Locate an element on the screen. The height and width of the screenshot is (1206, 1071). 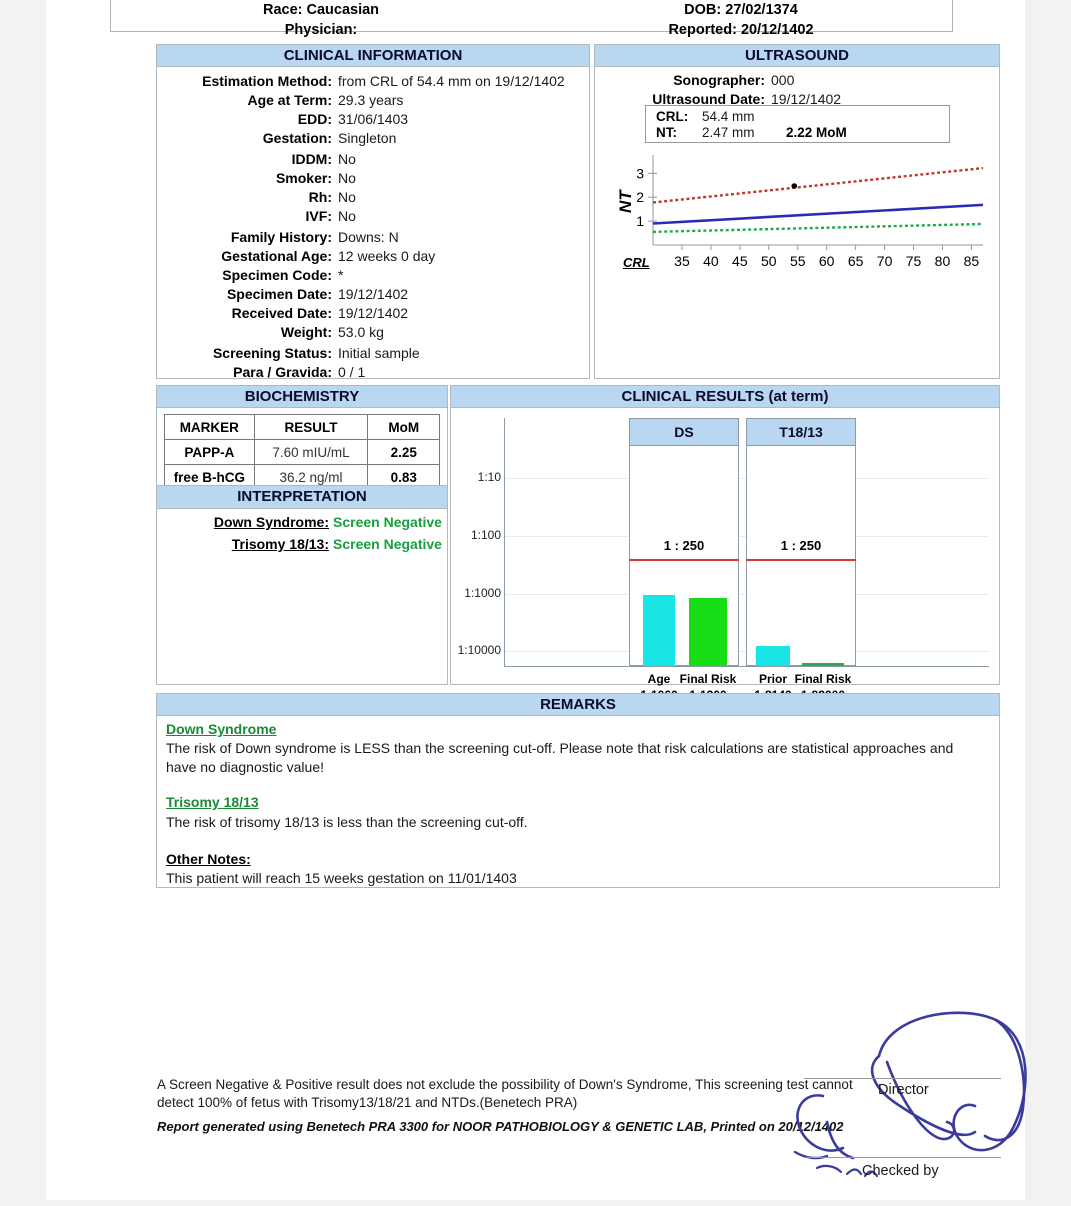
clinical-info-row: IVF: No is located at coordinates (373, 217).